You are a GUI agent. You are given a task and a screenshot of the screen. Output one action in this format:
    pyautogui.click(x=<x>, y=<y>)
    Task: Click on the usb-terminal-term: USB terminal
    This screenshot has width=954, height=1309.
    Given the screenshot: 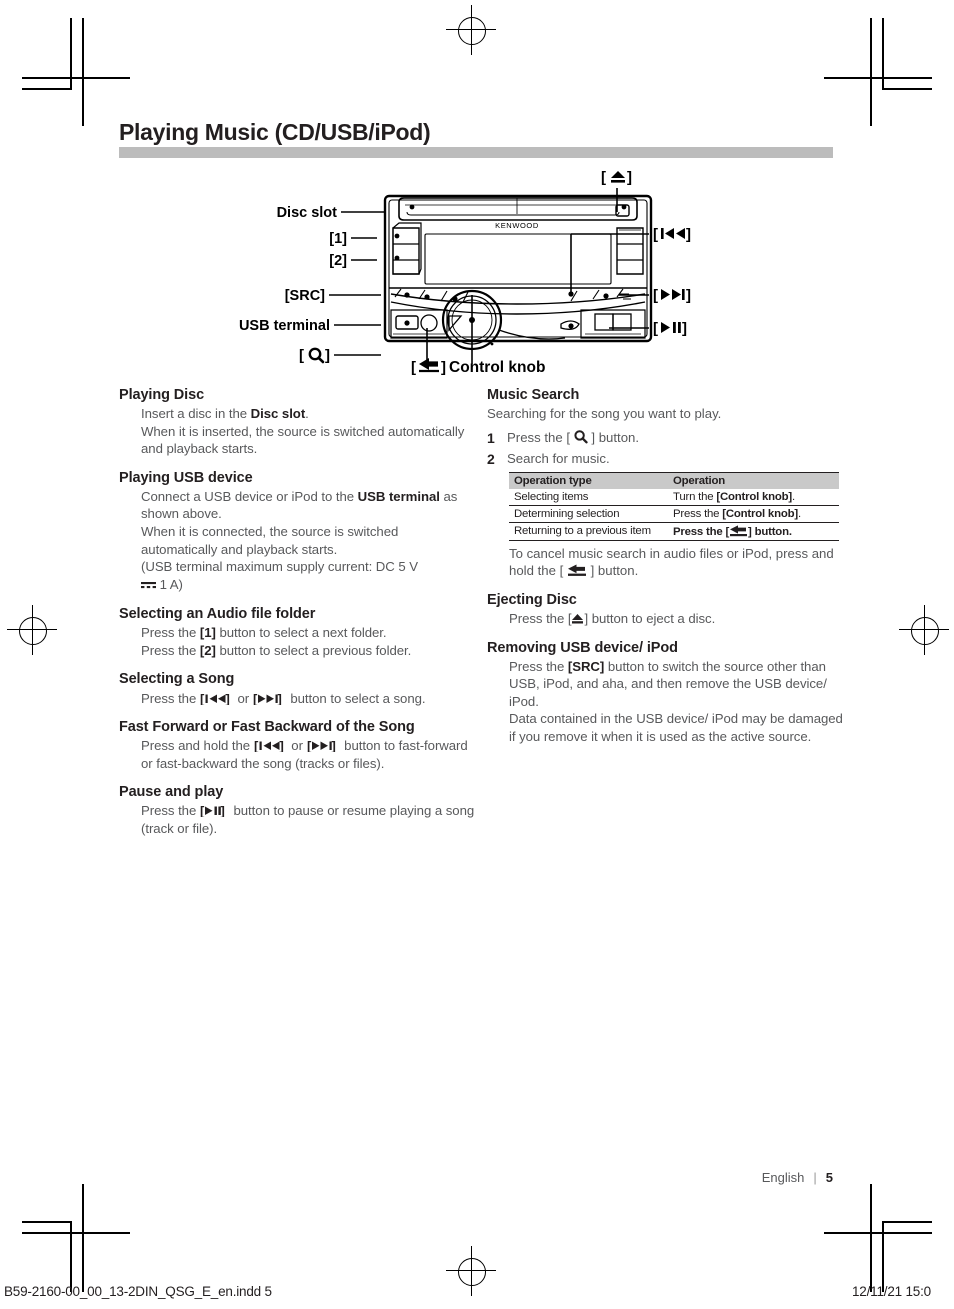 What is the action you would take?
    pyautogui.click(x=398, y=496)
    